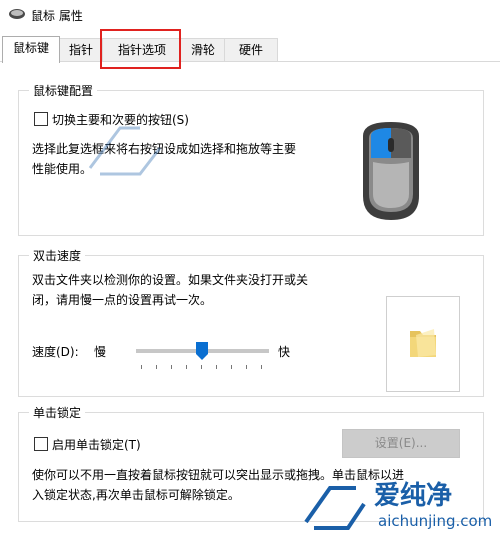  What do you see at coordinates (202, 351) in the screenshot?
I see `slider-thumb-icon` at bounding box center [202, 351].